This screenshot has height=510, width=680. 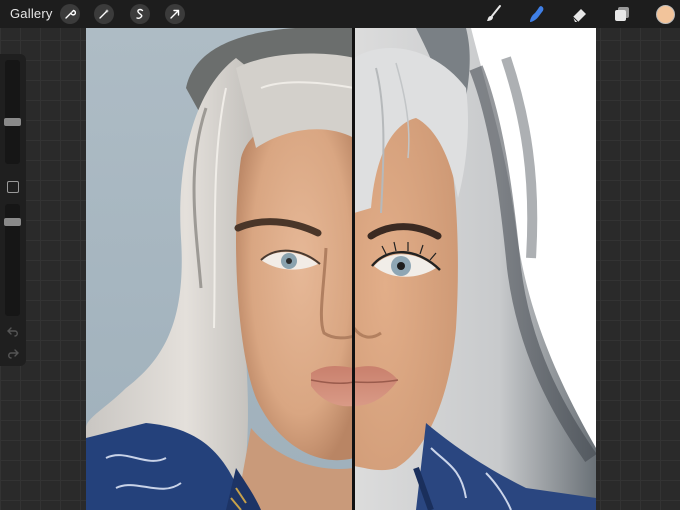 I want to click on brush-icon, so click(x=494, y=13).